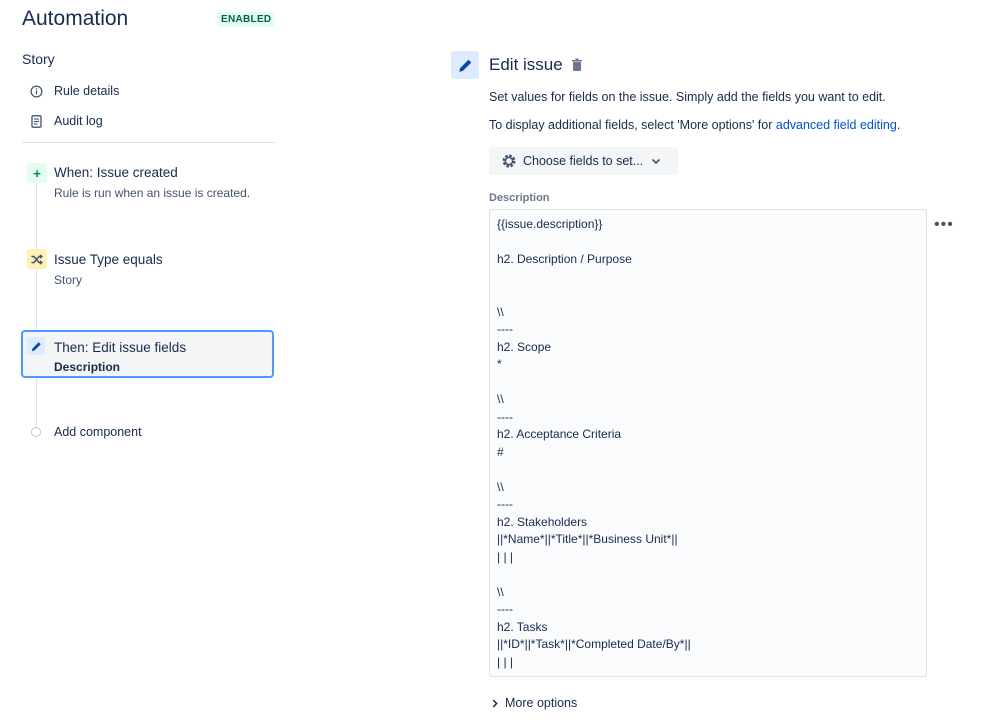 This screenshot has width=999, height=722. Describe the element at coordinates (78, 121) in the screenshot. I see `nav-label: Audit log` at that location.